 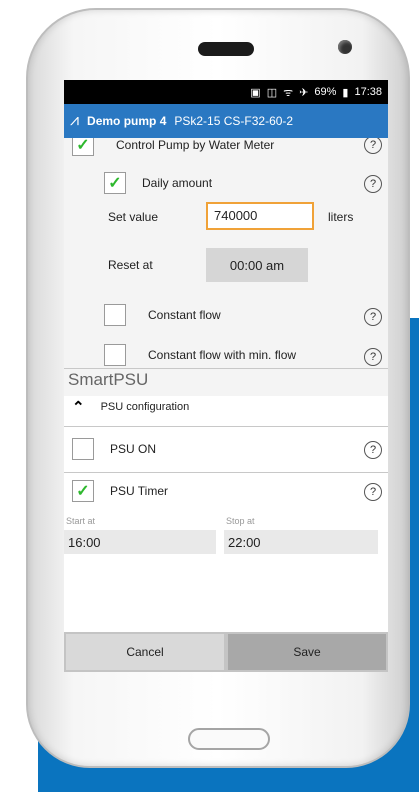 What do you see at coordinates (257, 265) in the screenshot?
I see `reset-at-button: 00:00 am` at bounding box center [257, 265].